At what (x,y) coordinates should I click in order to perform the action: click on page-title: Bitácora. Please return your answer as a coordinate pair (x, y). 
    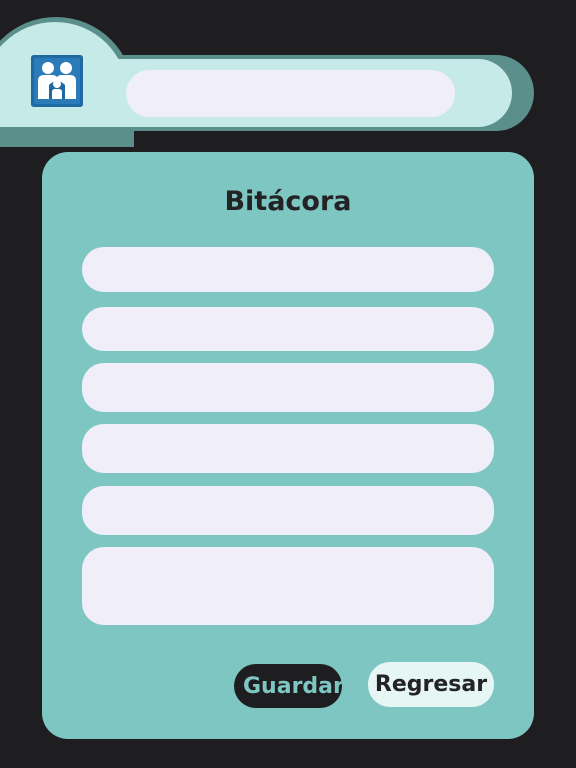
    Looking at the image, I should click on (288, 201).